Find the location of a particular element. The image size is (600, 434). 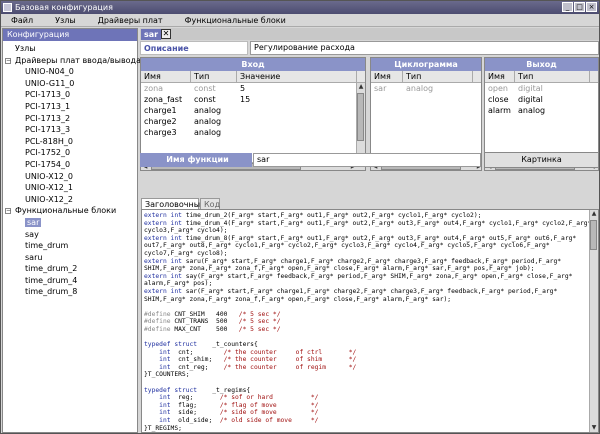

tree-node-label: time_drum_4 is located at coordinates (51, 280).